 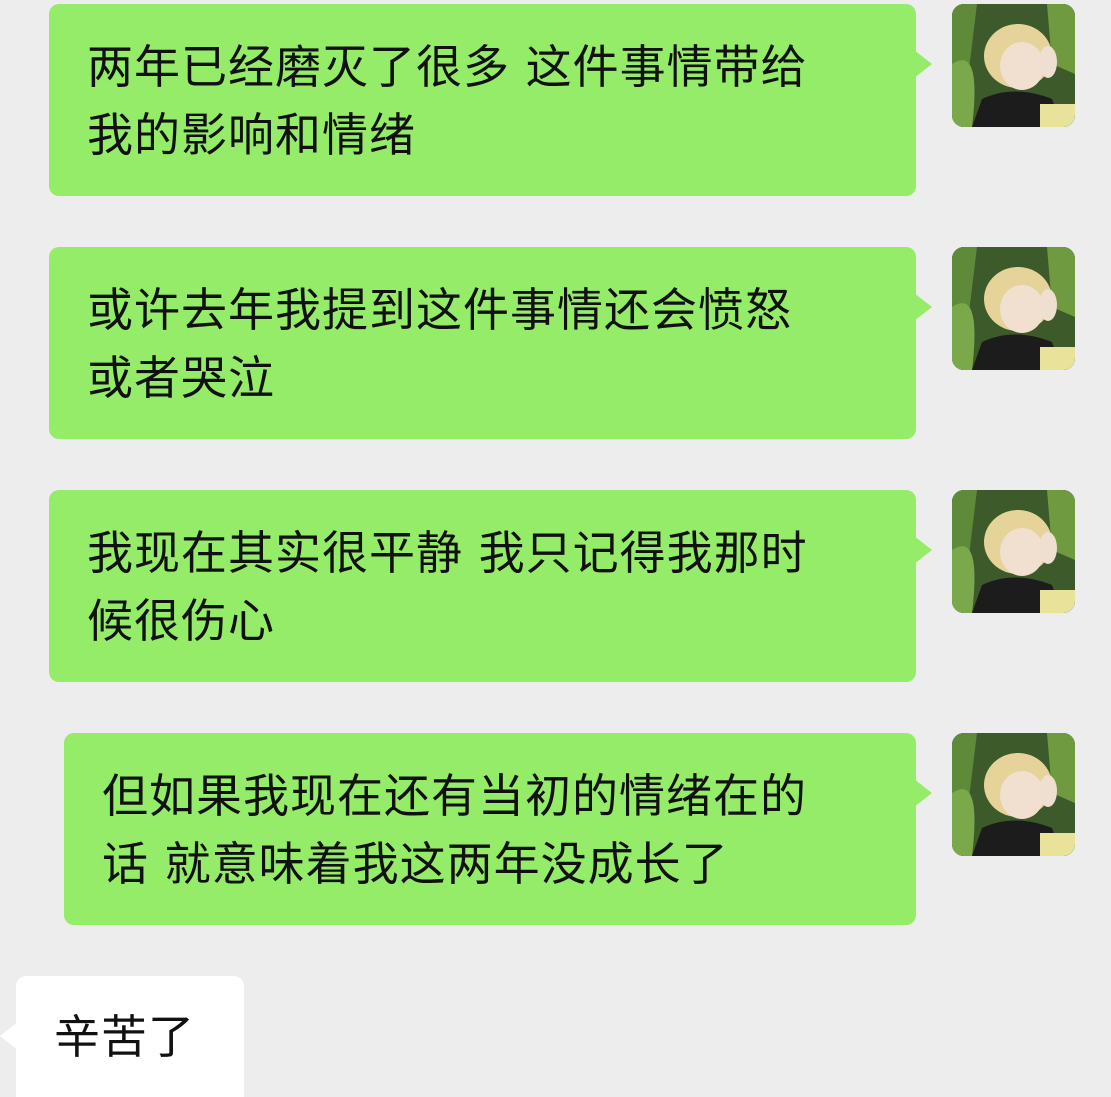 What do you see at coordinates (447, 553) in the screenshot?
I see `message-text-line: 我现在其实很平静 我只记得我那时` at bounding box center [447, 553].